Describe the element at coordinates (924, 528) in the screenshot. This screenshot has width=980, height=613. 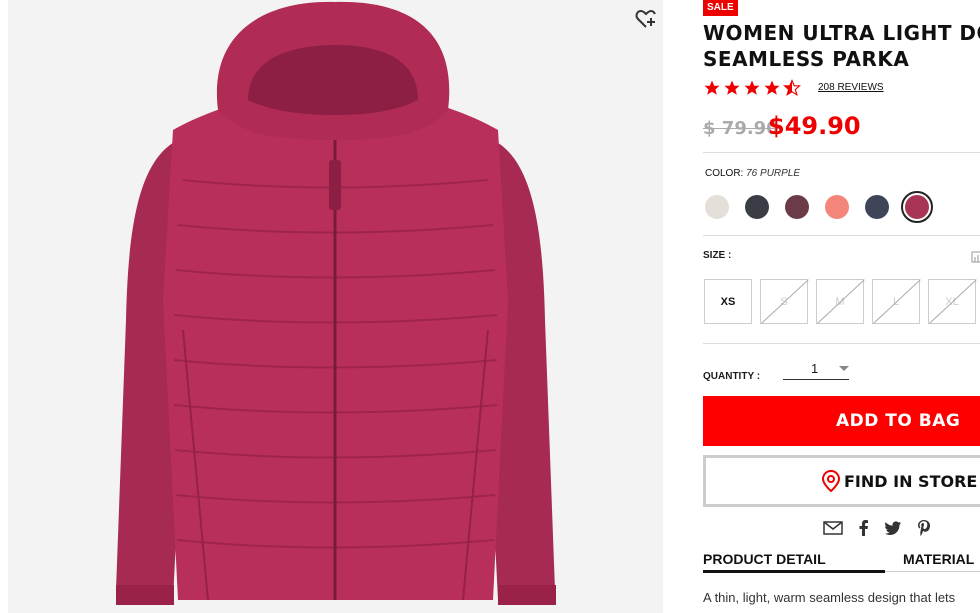
I see `pinterest-icon` at that location.